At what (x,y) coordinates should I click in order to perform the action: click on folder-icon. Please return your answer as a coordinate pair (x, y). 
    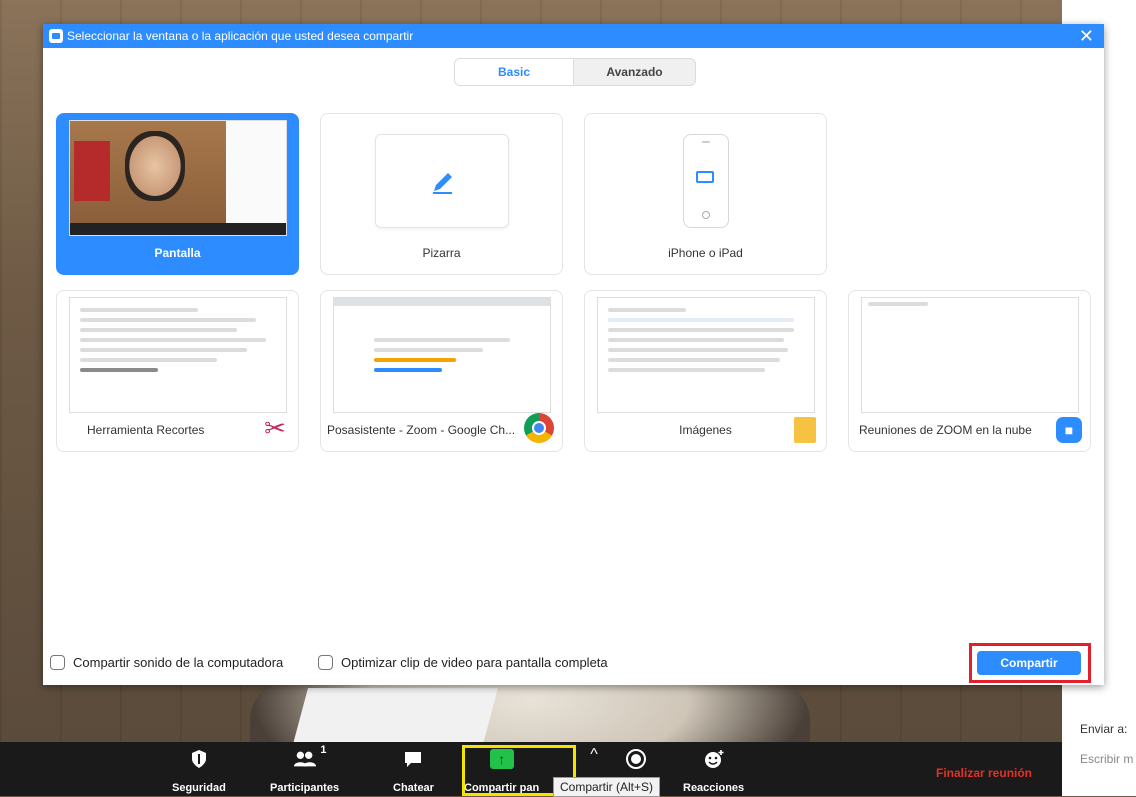
    Looking at the image, I should click on (805, 430).